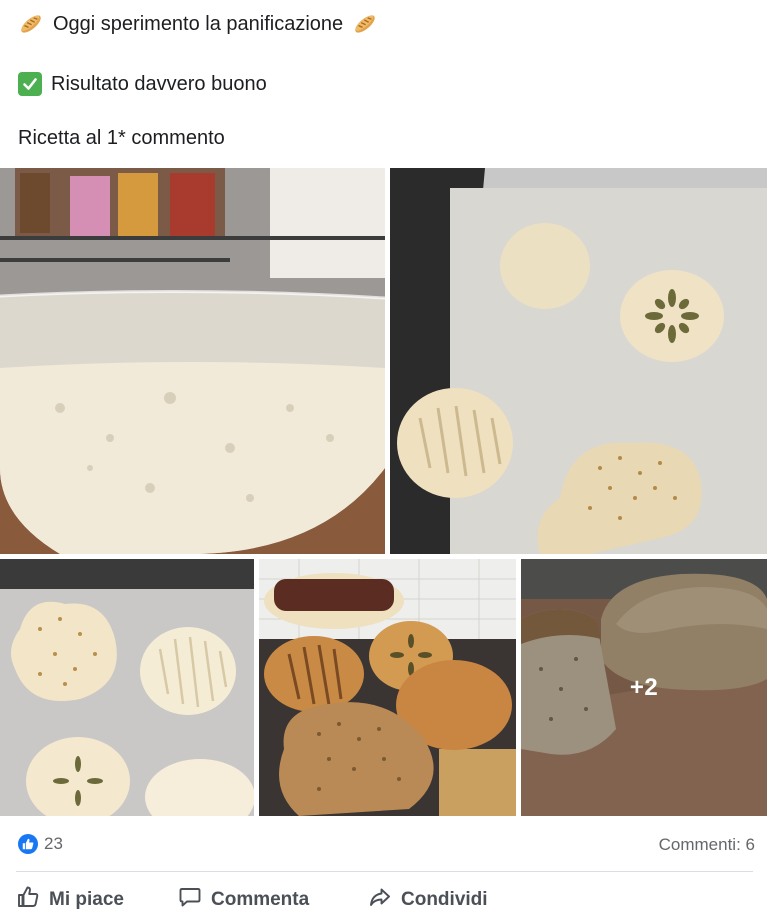 The width and height of the screenshot is (767, 921). I want to click on speech-bubble-icon, so click(194, 900).